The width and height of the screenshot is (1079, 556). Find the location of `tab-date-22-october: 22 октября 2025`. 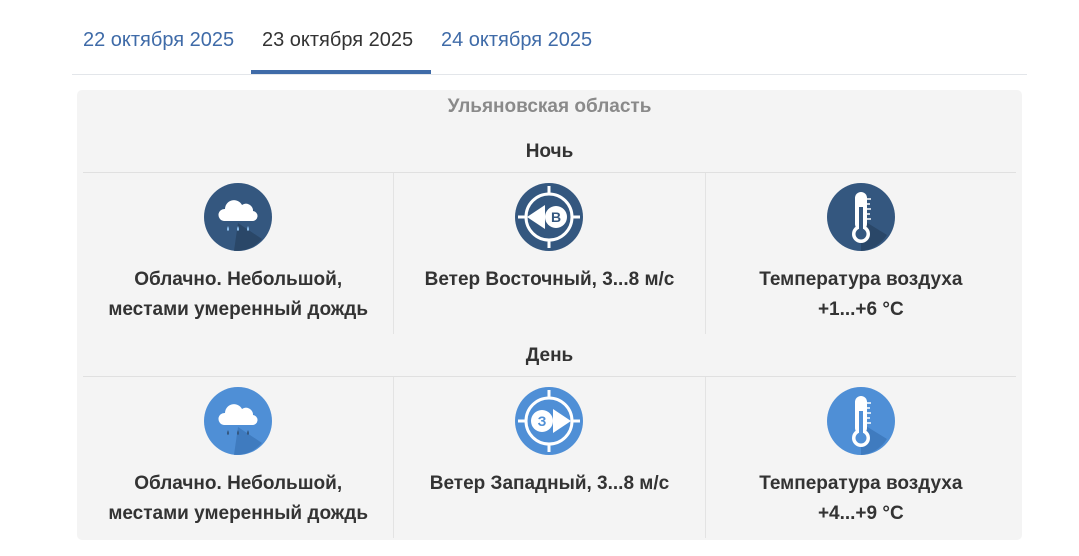

tab-date-22-october: 22 октября 2025 is located at coordinates (158, 40).